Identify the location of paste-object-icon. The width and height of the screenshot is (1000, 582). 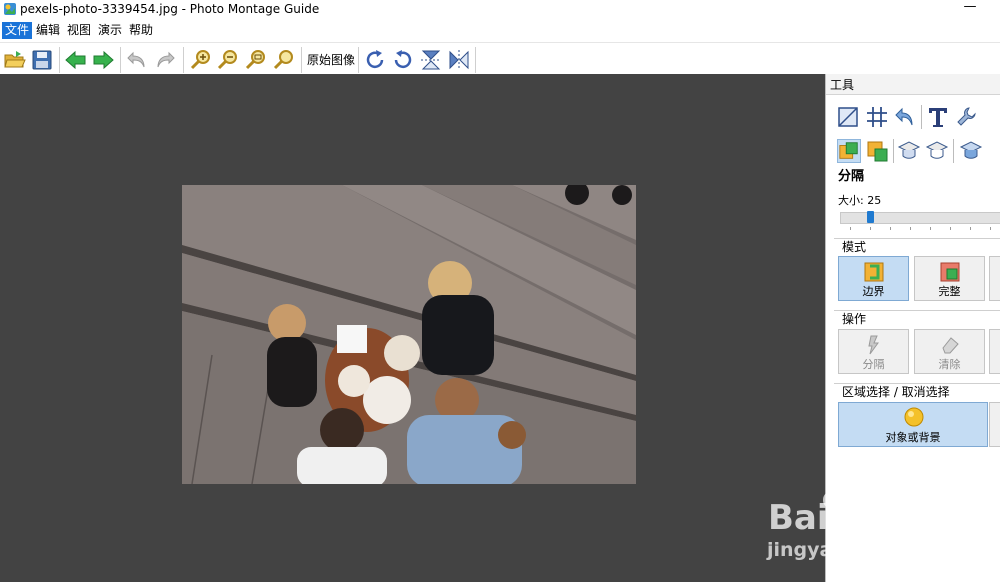
(877, 151).